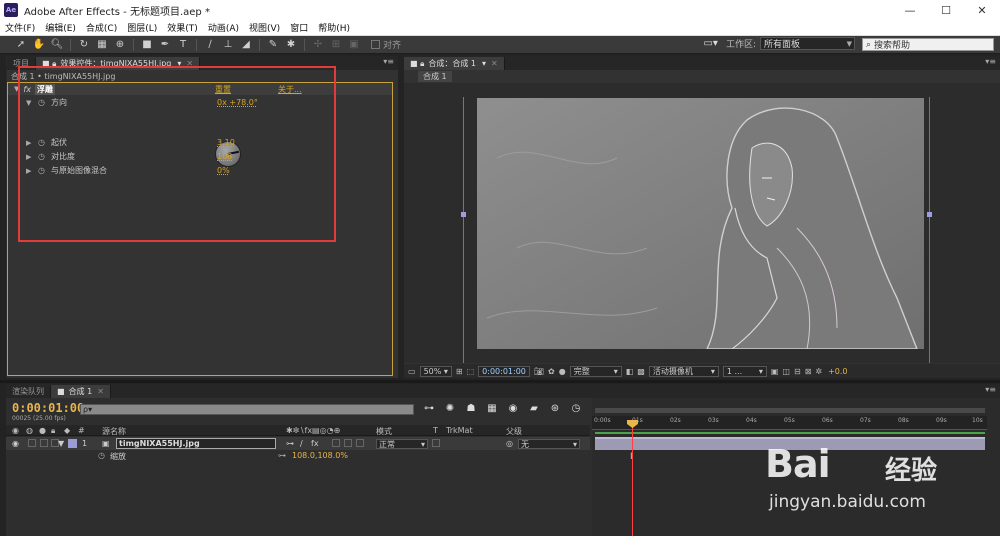 Image resolution: width=1000 pixels, height=536 pixels. Describe the element at coordinates (797, 371) in the screenshot. I see `timeline-toggle-icon: ⊟` at that location.